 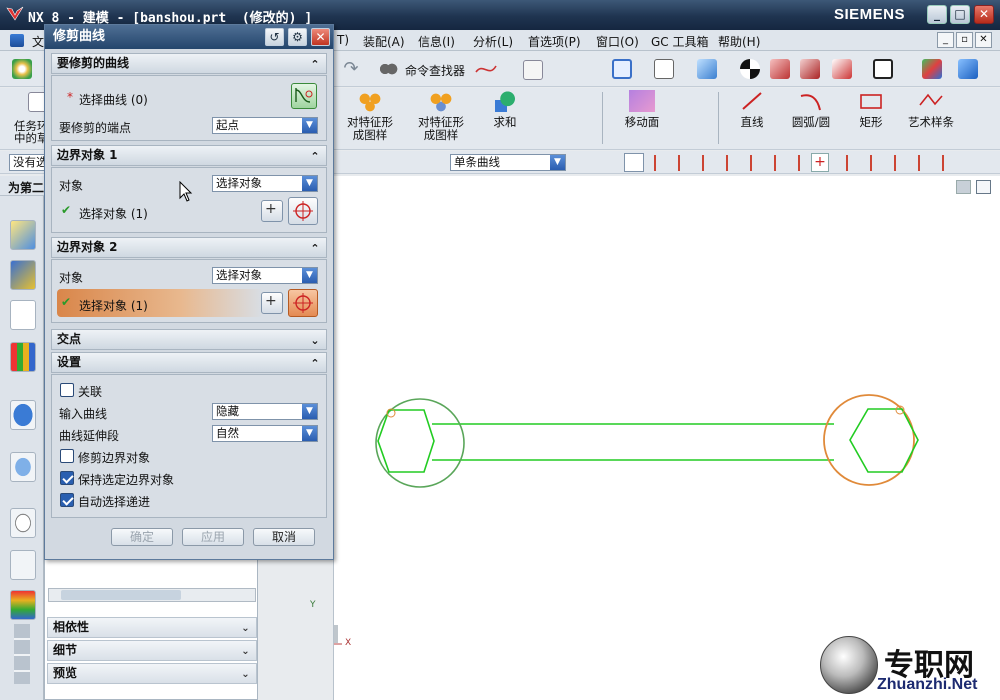 What do you see at coordinates (680, 41) in the screenshot?
I see `menu-gc-toolbox: GC 工具箱` at bounding box center [680, 41].